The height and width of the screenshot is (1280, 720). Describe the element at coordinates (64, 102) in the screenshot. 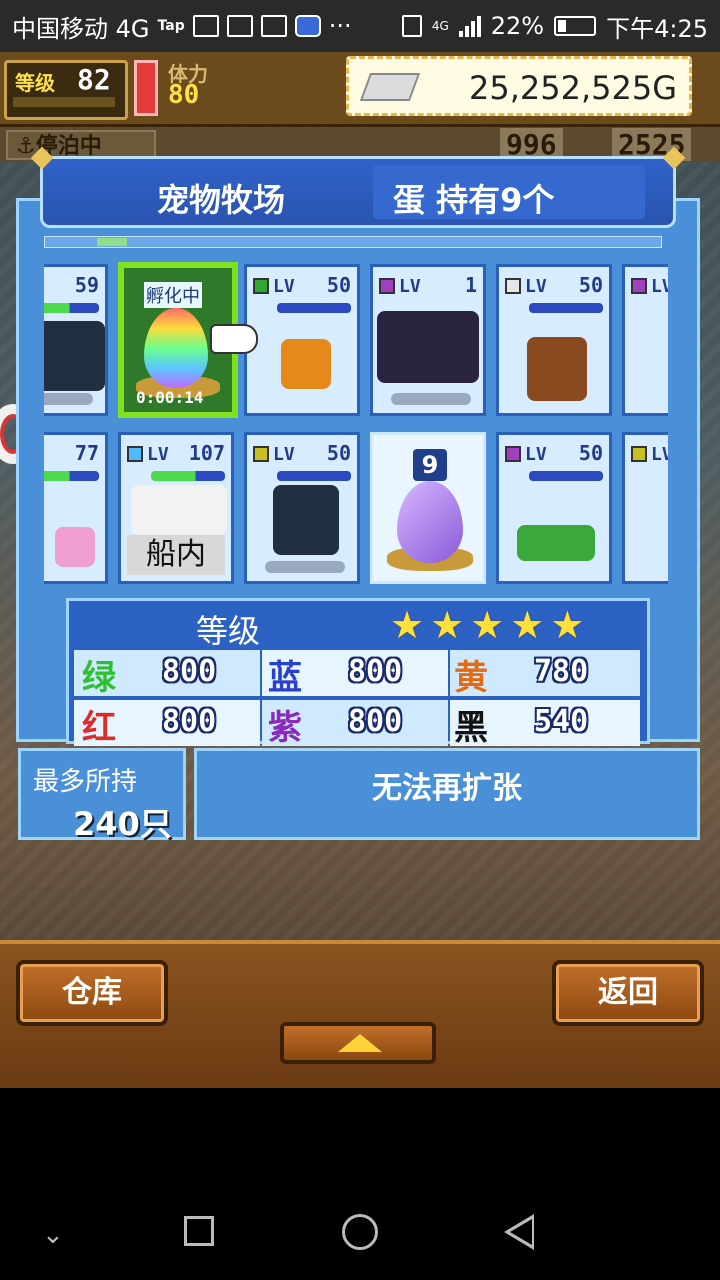

I see `exp-bar` at that location.